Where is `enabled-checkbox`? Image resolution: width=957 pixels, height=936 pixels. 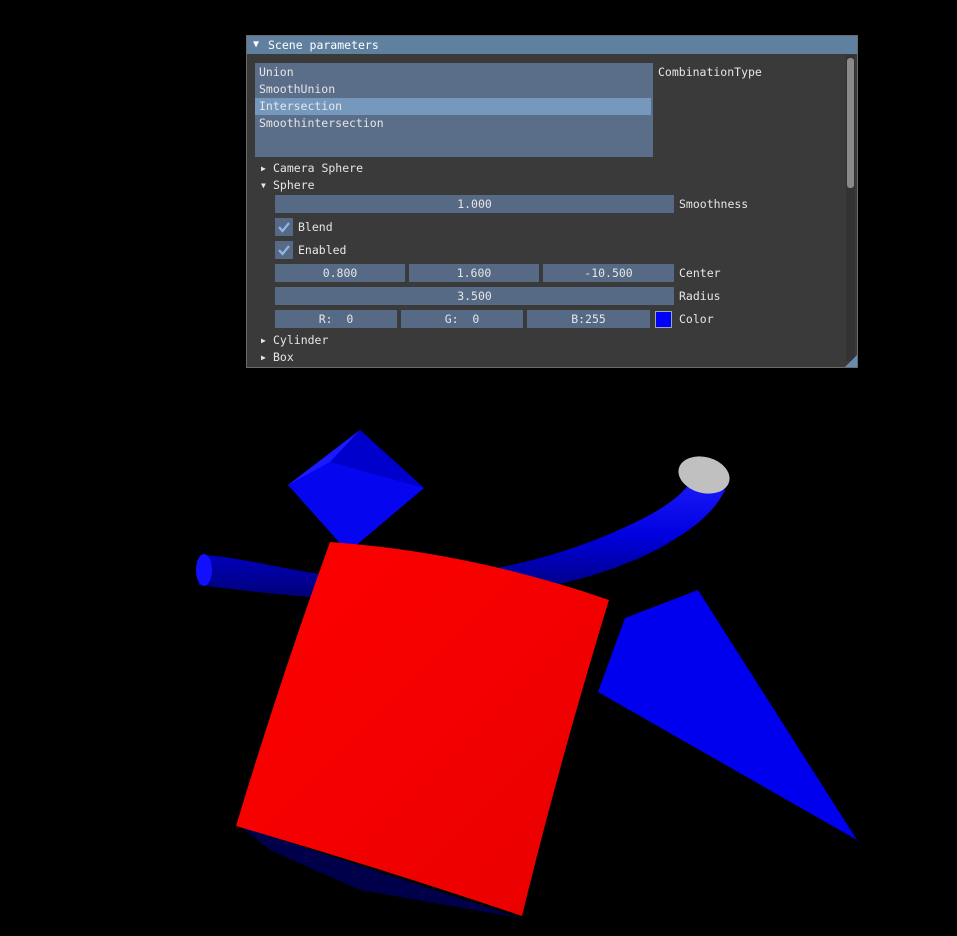
enabled-checkbox is located at coordinates (284, 250).